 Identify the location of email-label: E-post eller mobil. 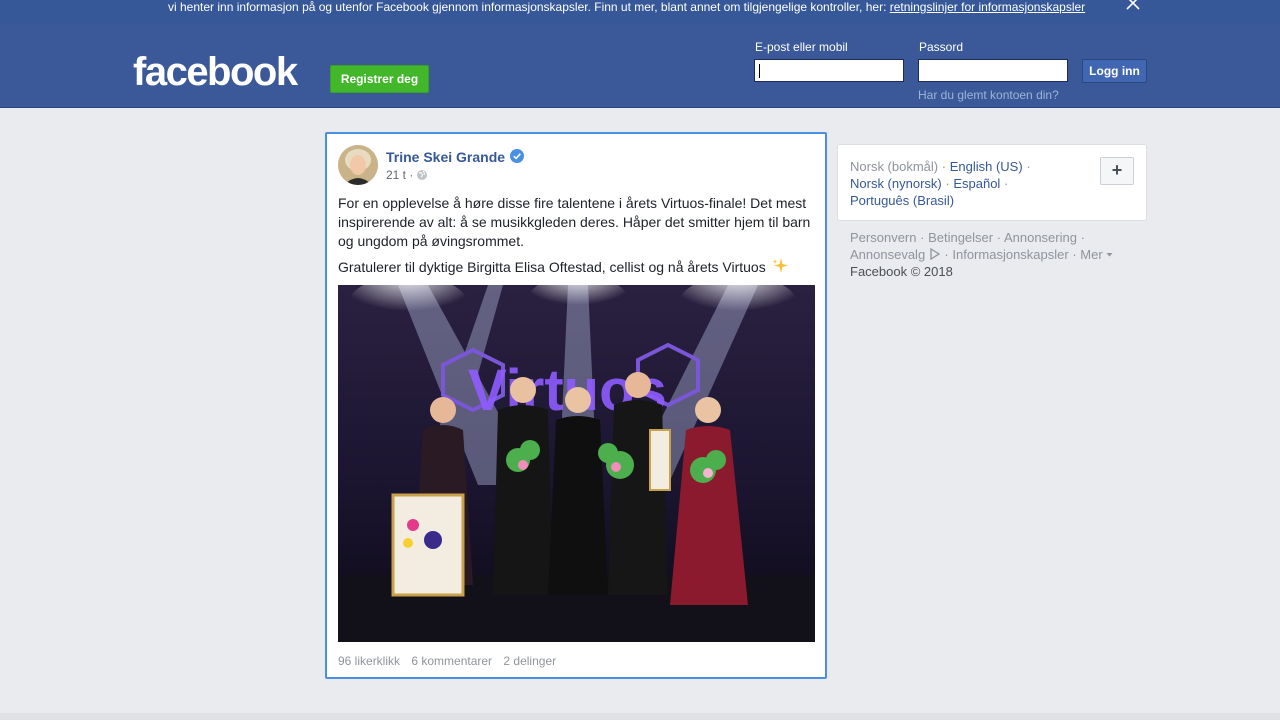
(801, 47).